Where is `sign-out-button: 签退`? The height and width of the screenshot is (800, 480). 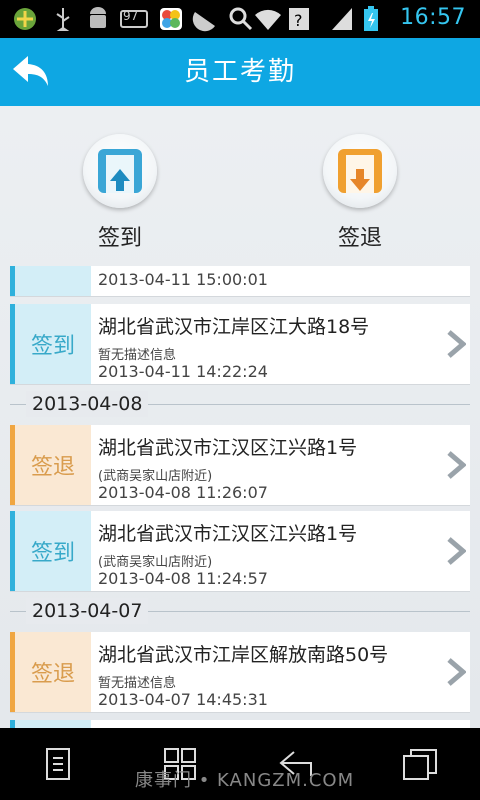
sign-out-button: 签退 is located at coordinates (360, 193).